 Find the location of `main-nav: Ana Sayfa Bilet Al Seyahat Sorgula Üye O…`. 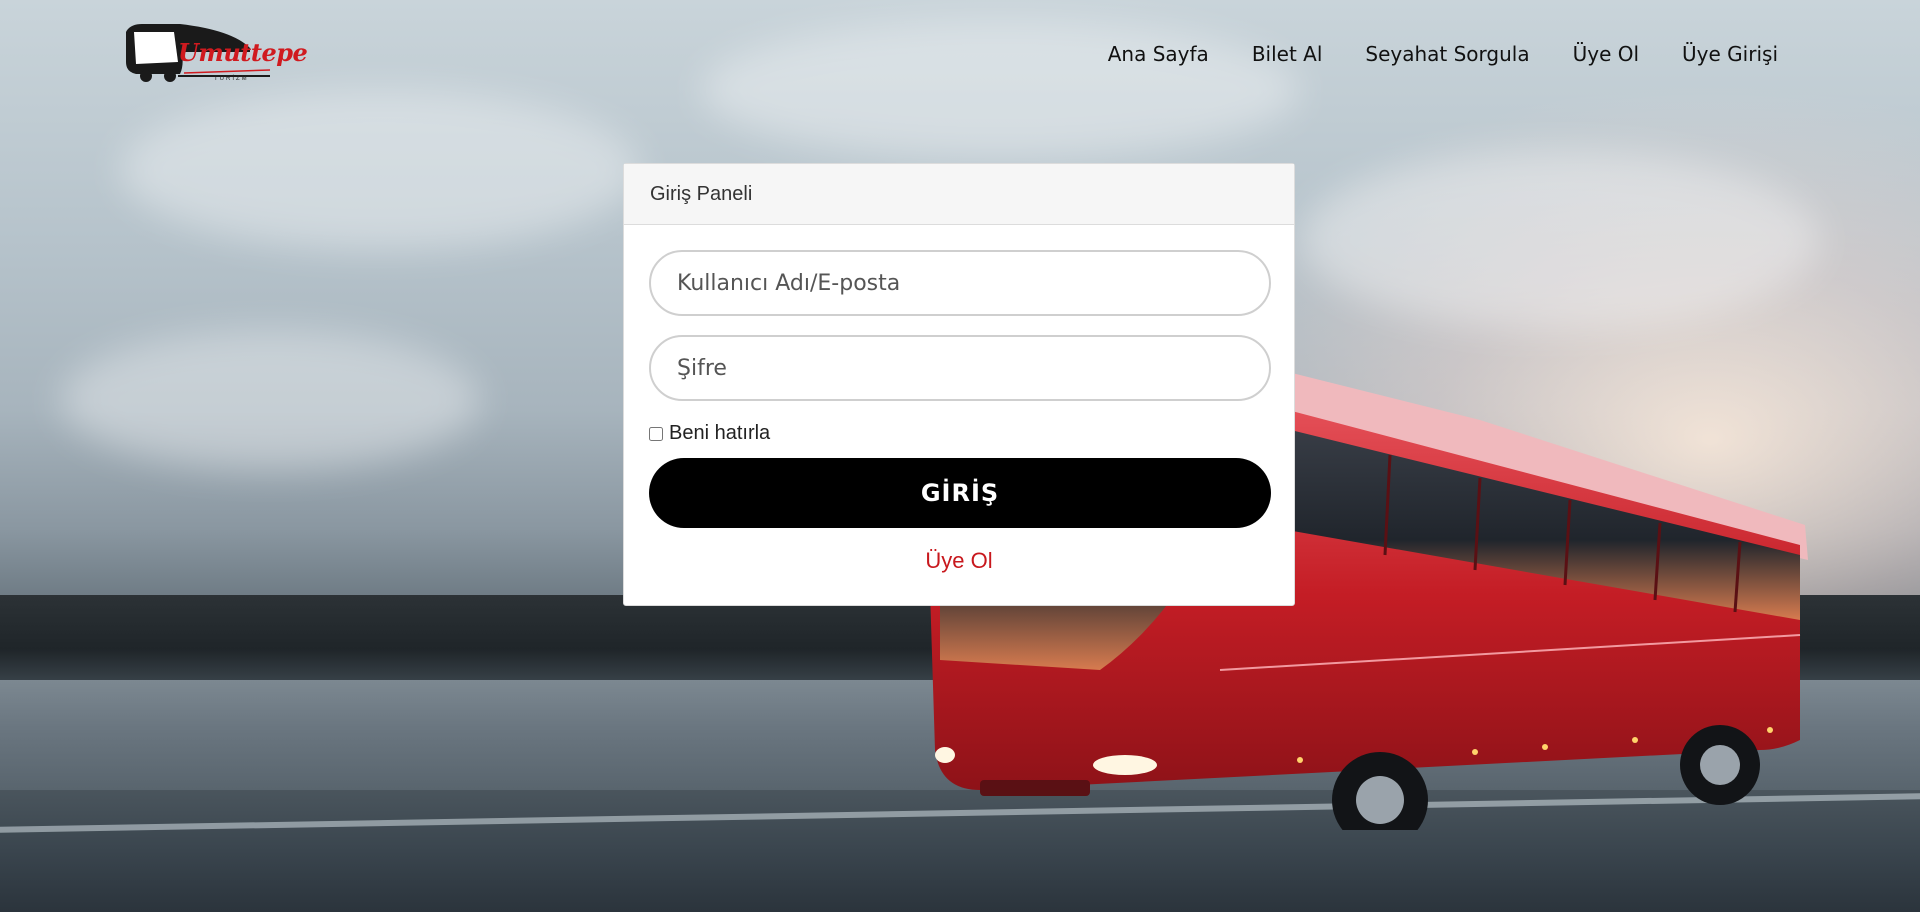

main-nav: Ana Sayfa Bilet Al Seyahat Sorgula Üye O… is located at coordinates (1421, 54).